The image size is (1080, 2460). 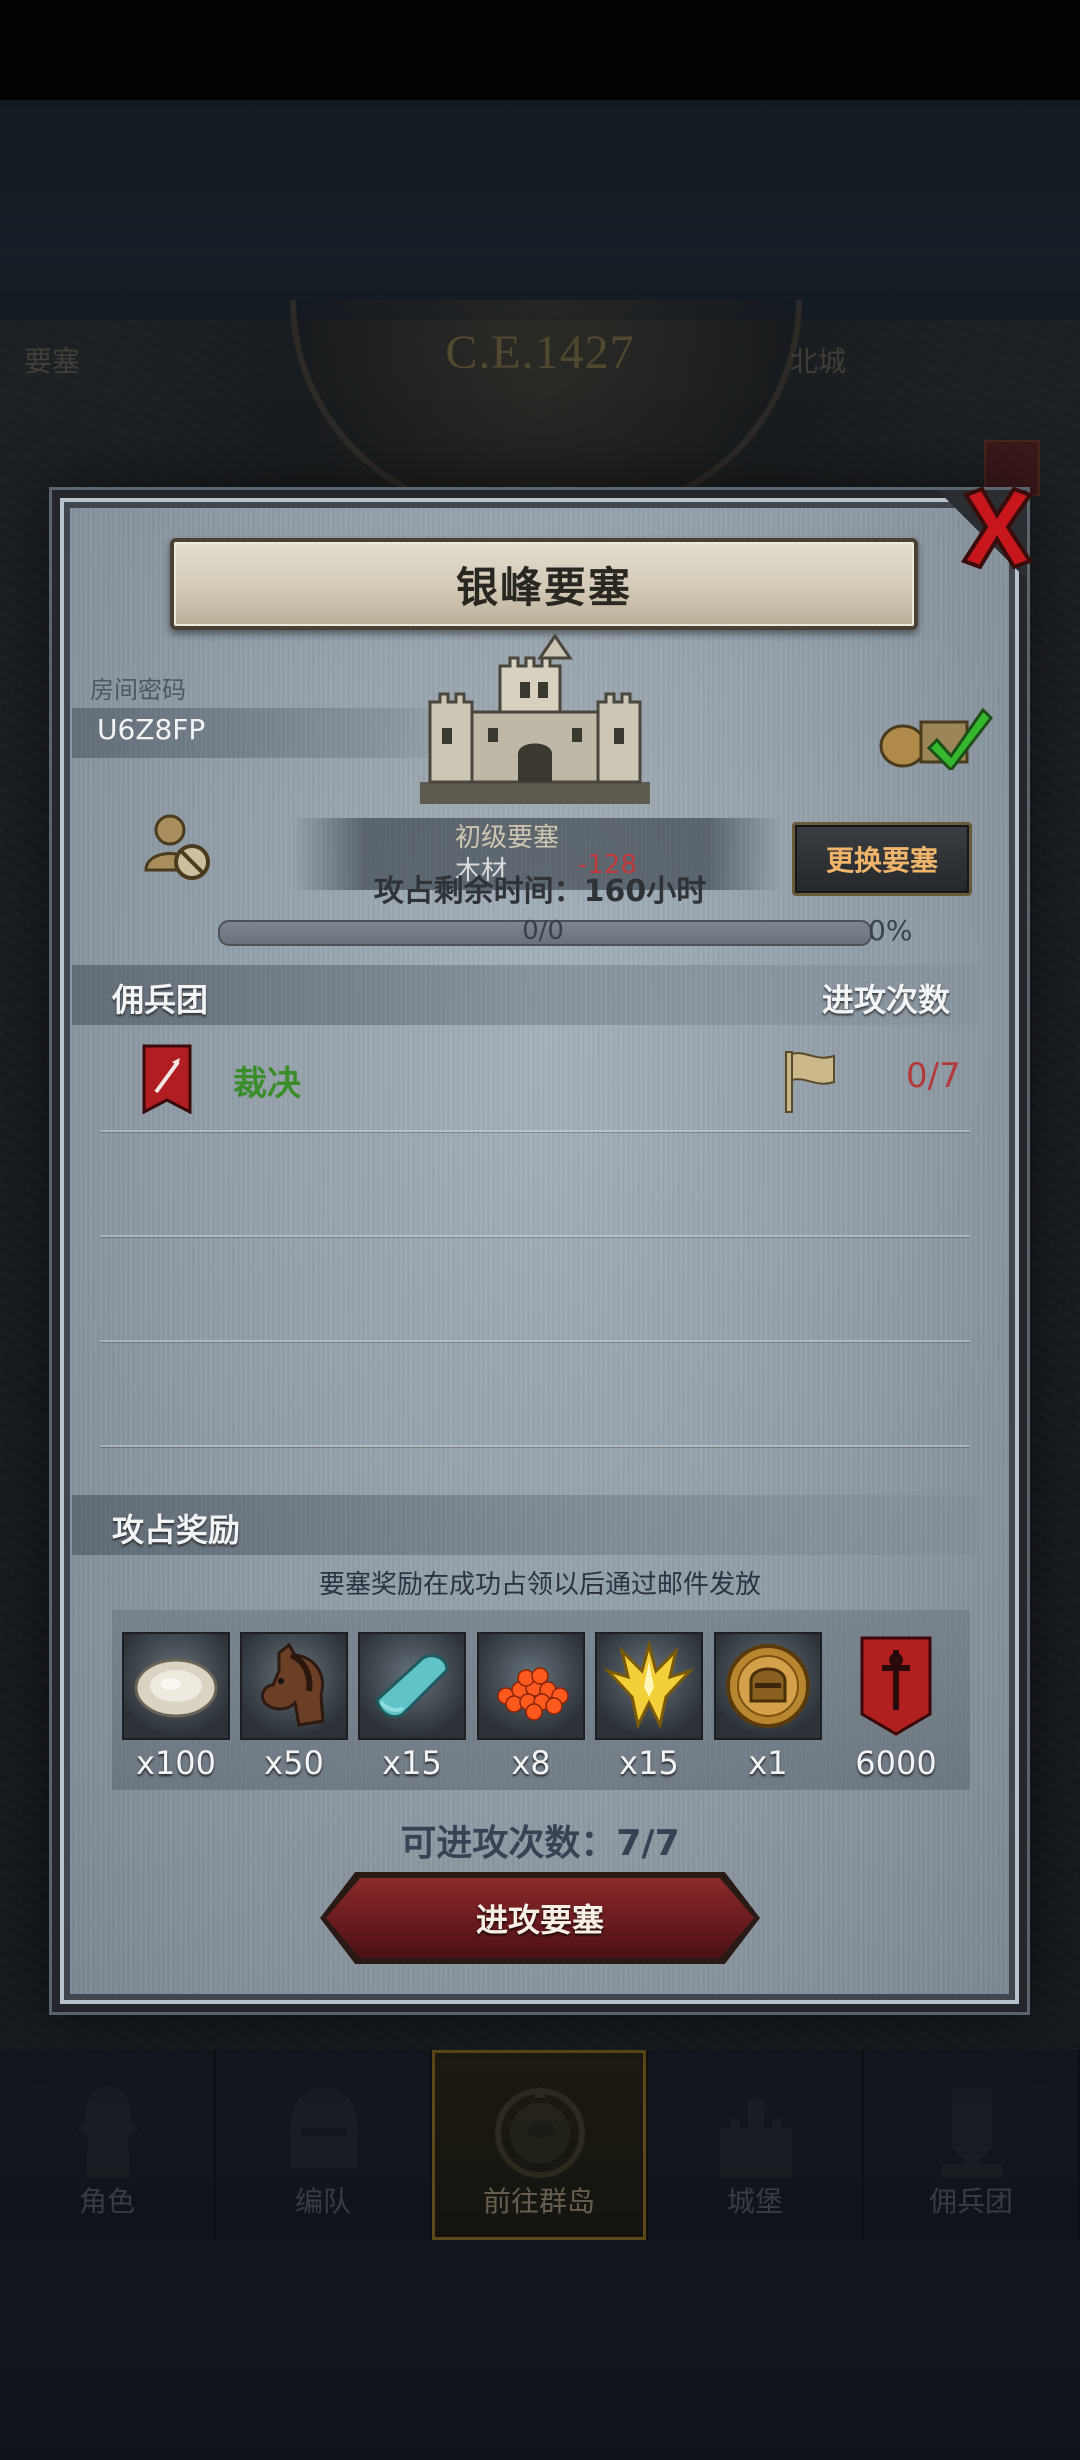 I want to click on title-banner: 银峰要塞, so click(x=544, y=584).